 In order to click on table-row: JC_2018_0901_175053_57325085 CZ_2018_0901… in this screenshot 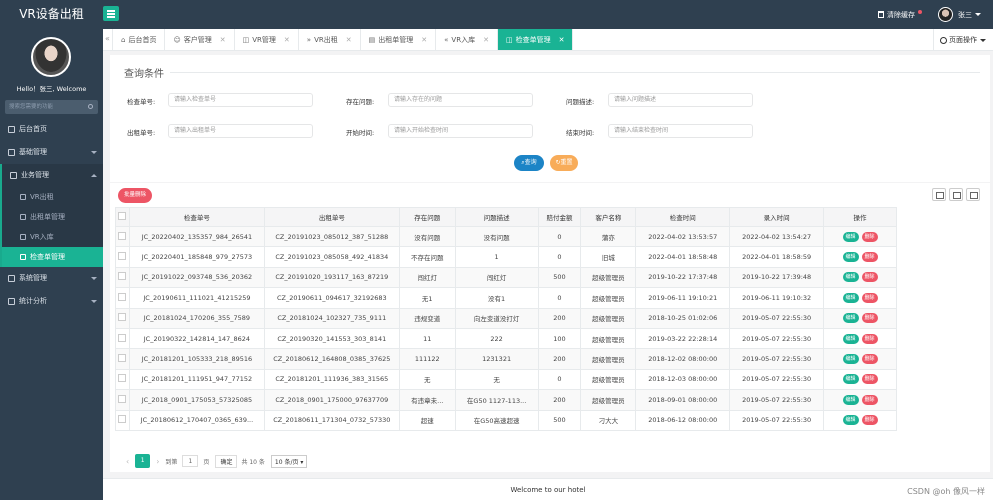, I will do `click(506, 400)`.